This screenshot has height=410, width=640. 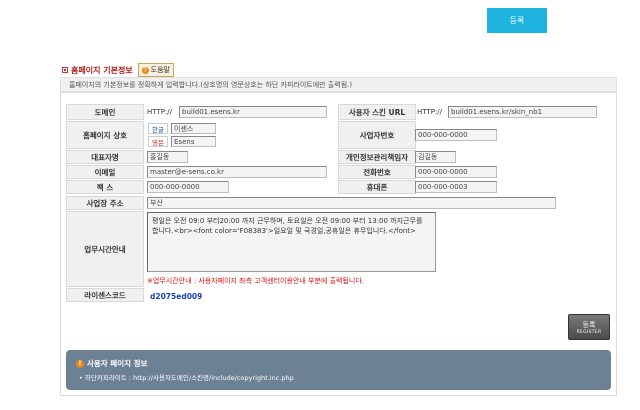 What do you see at coordinates (377, 135) in the screenshot?
I see `biz-no-label: 사업자번호` at bounding box center [377, 135].